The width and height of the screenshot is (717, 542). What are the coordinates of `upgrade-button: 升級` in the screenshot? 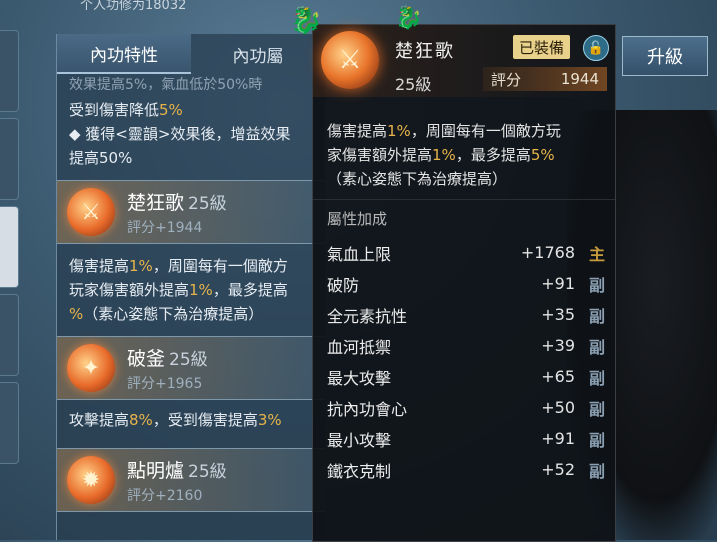 It's located at (665, 56).